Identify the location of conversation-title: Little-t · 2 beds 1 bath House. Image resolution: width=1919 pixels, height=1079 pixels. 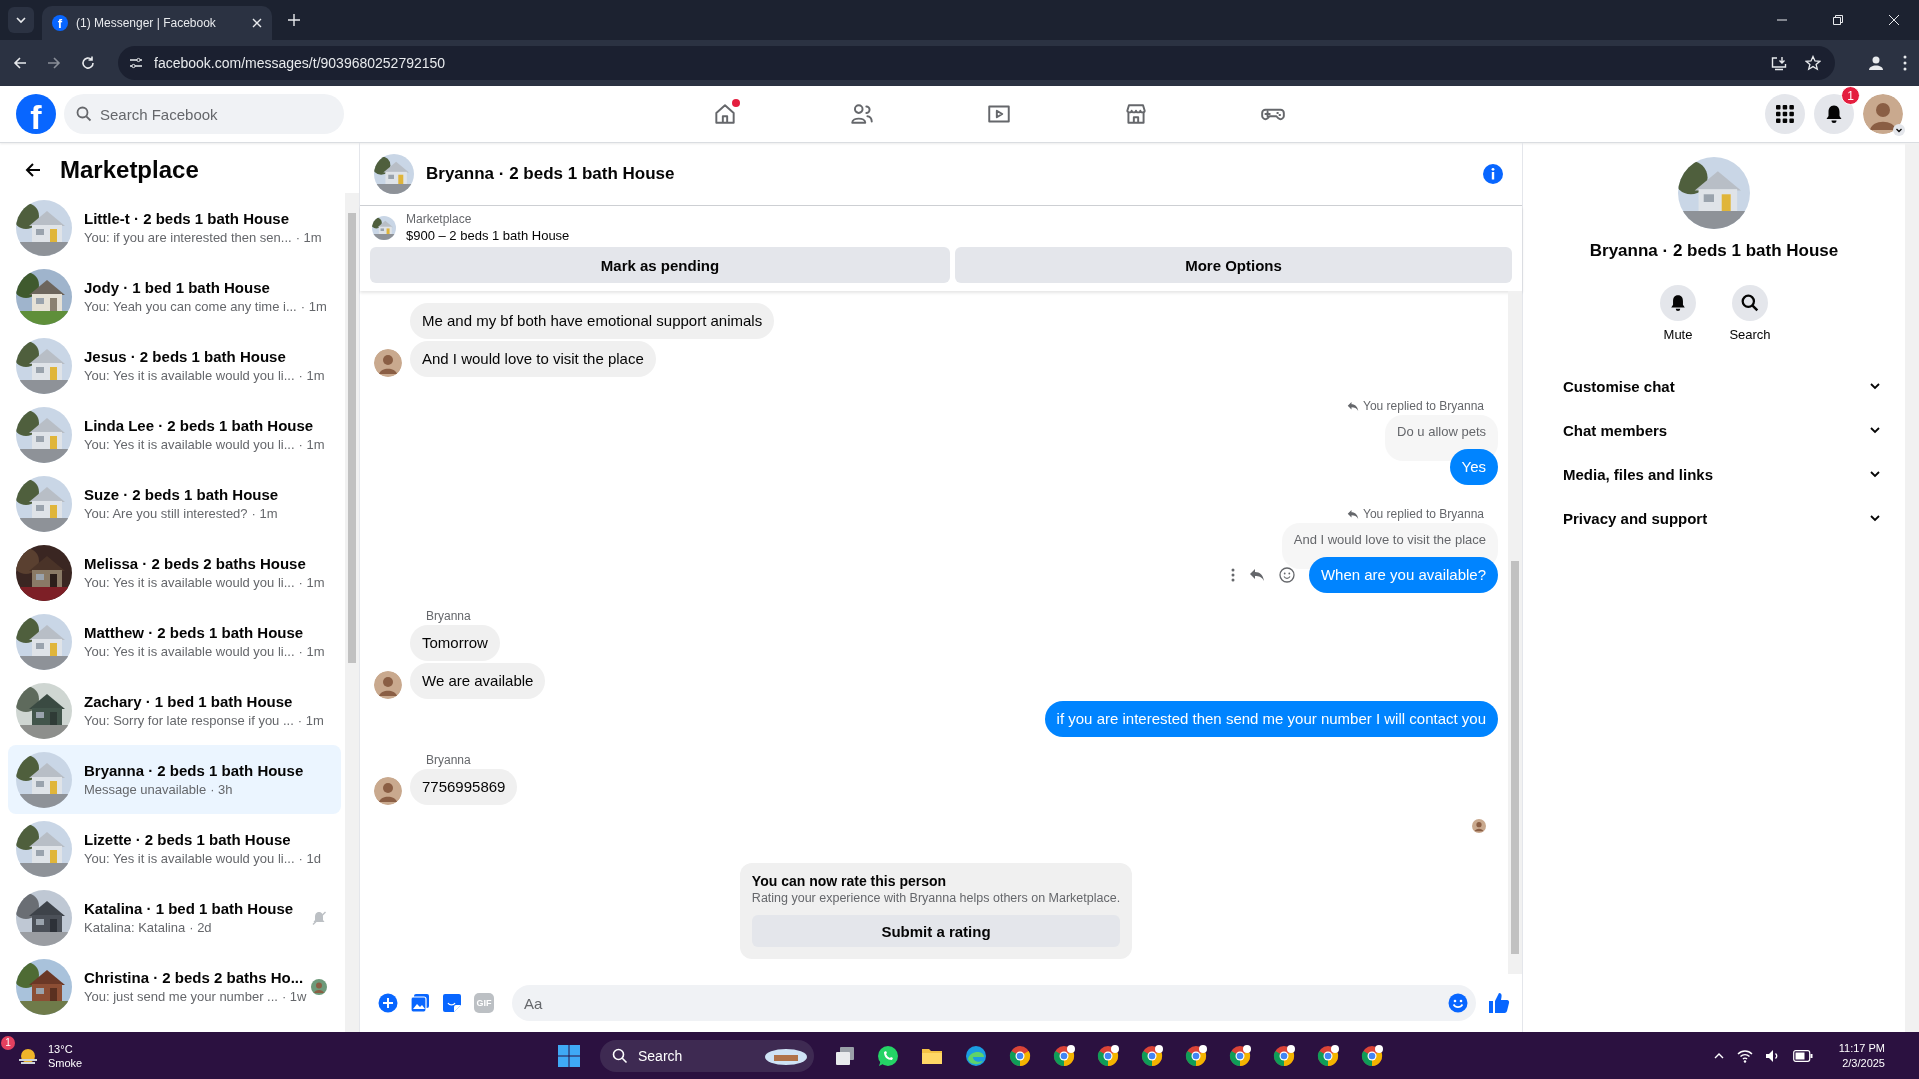
(187, 218).